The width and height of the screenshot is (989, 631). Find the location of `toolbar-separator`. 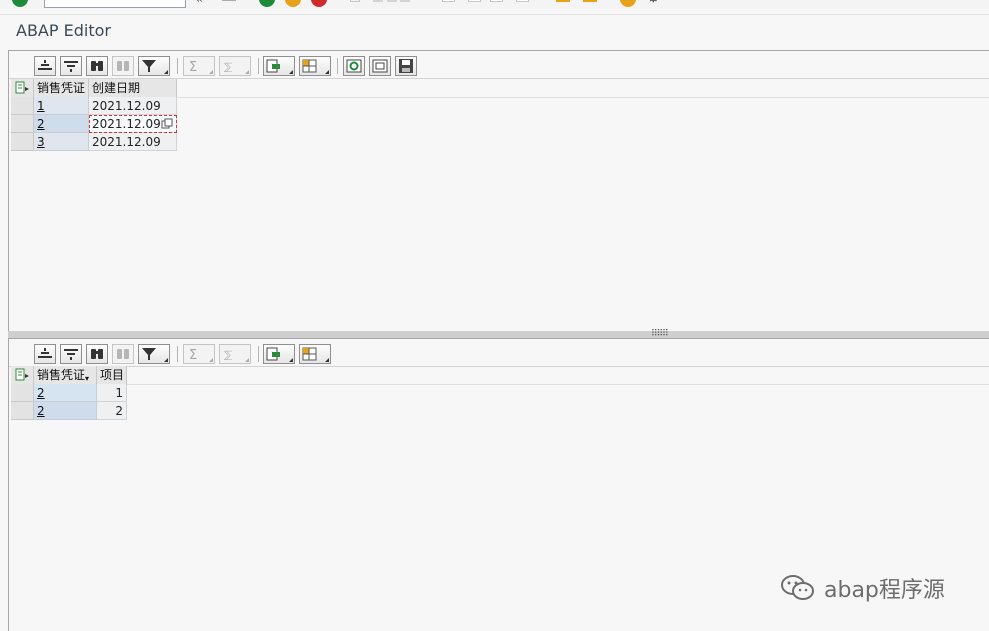

toolbar-separator is located at coordinates (177, 66).